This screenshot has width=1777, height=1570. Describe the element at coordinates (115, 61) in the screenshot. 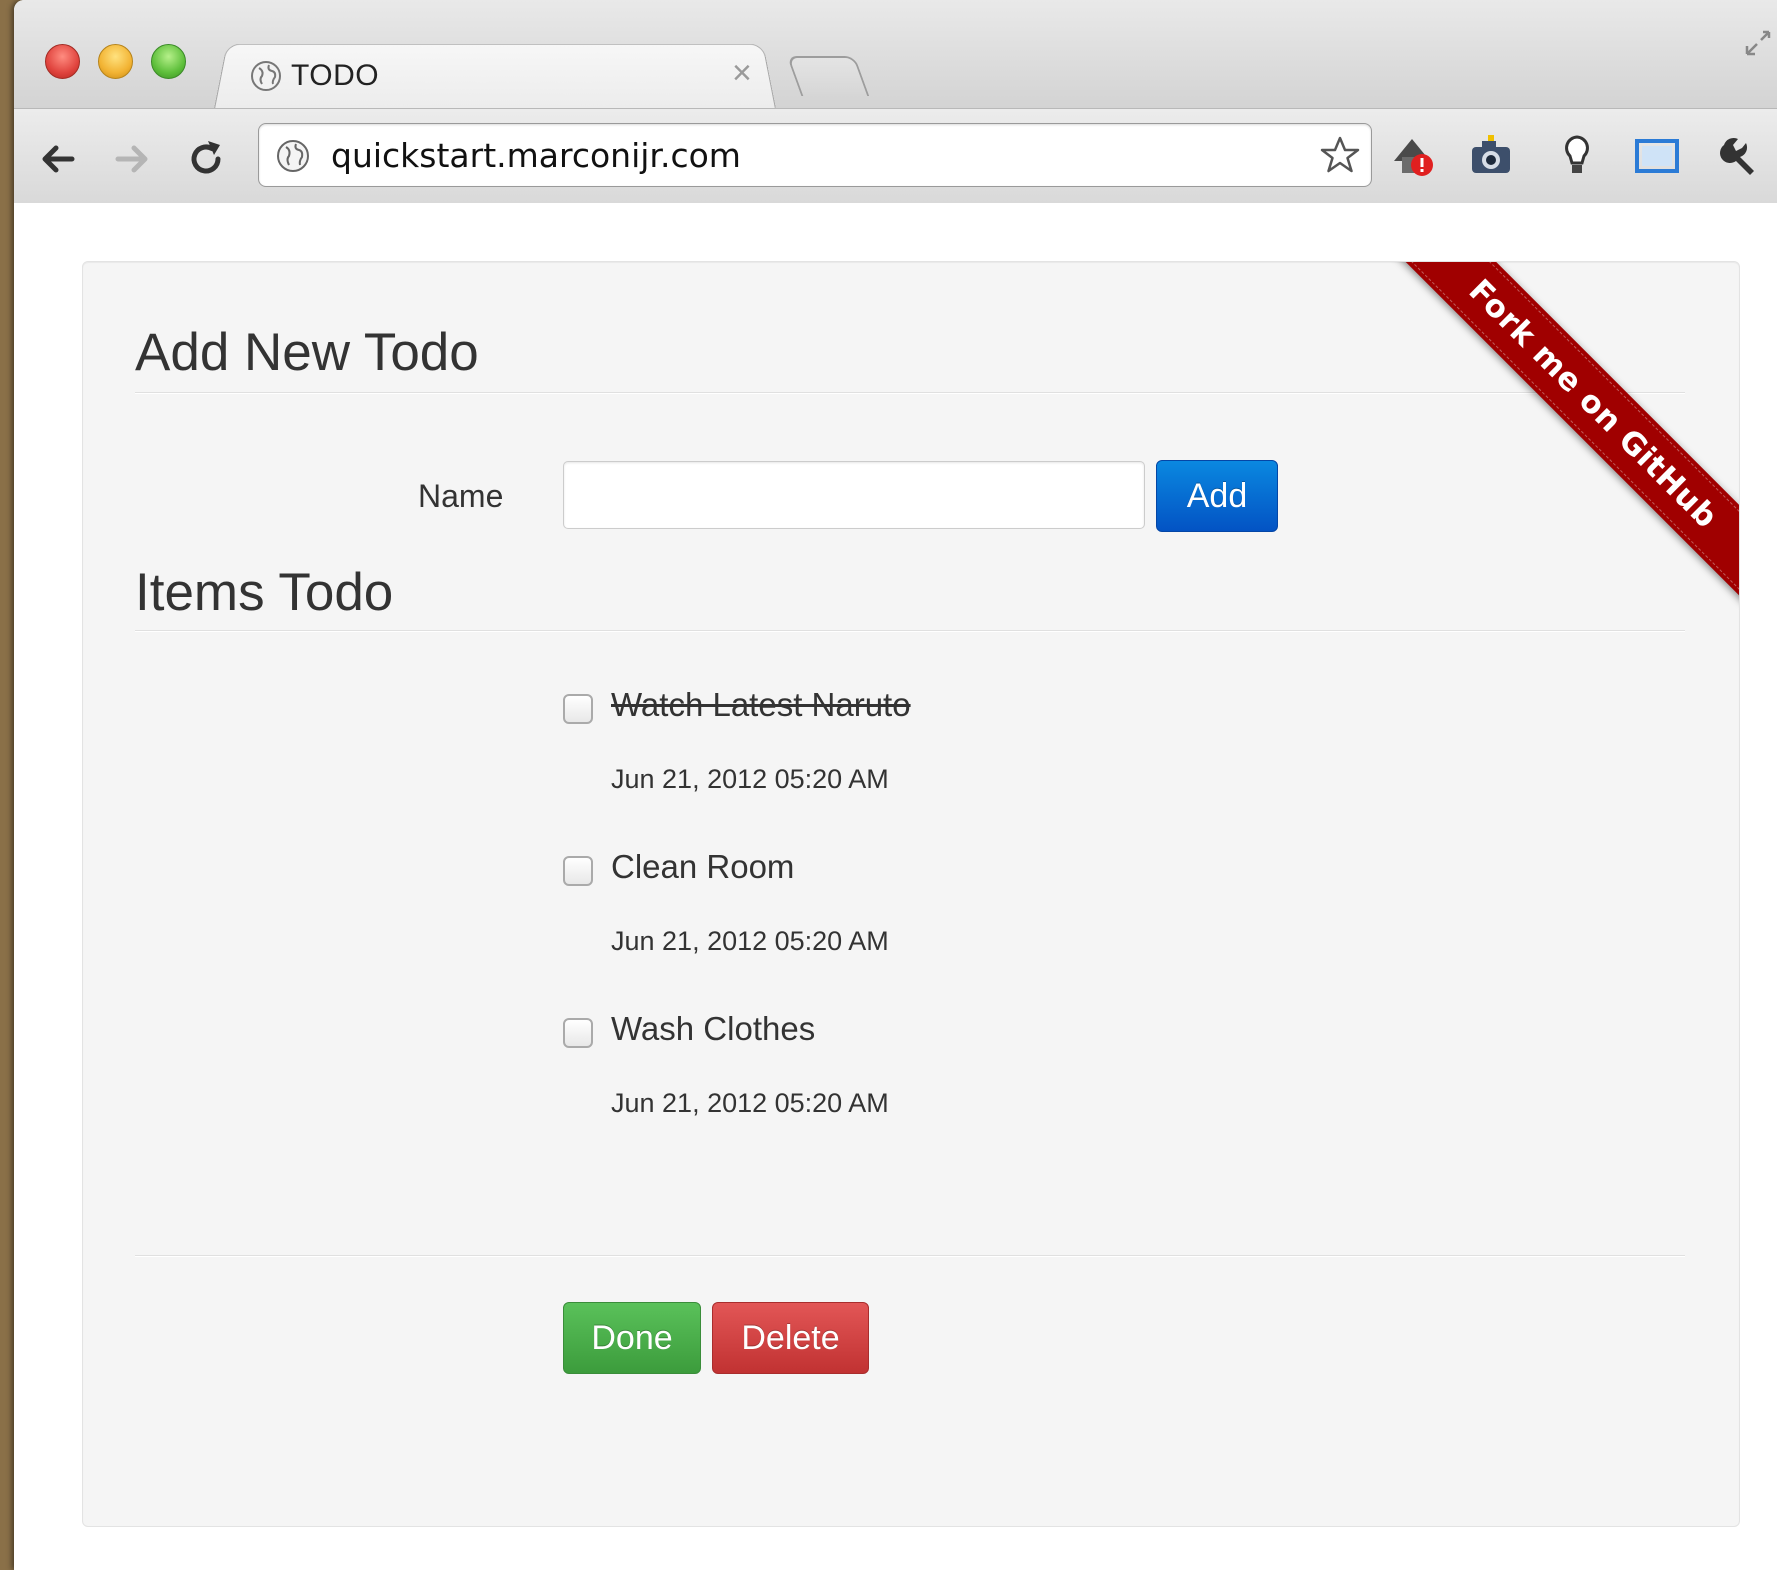

I see `minimize-window-button` at that location.